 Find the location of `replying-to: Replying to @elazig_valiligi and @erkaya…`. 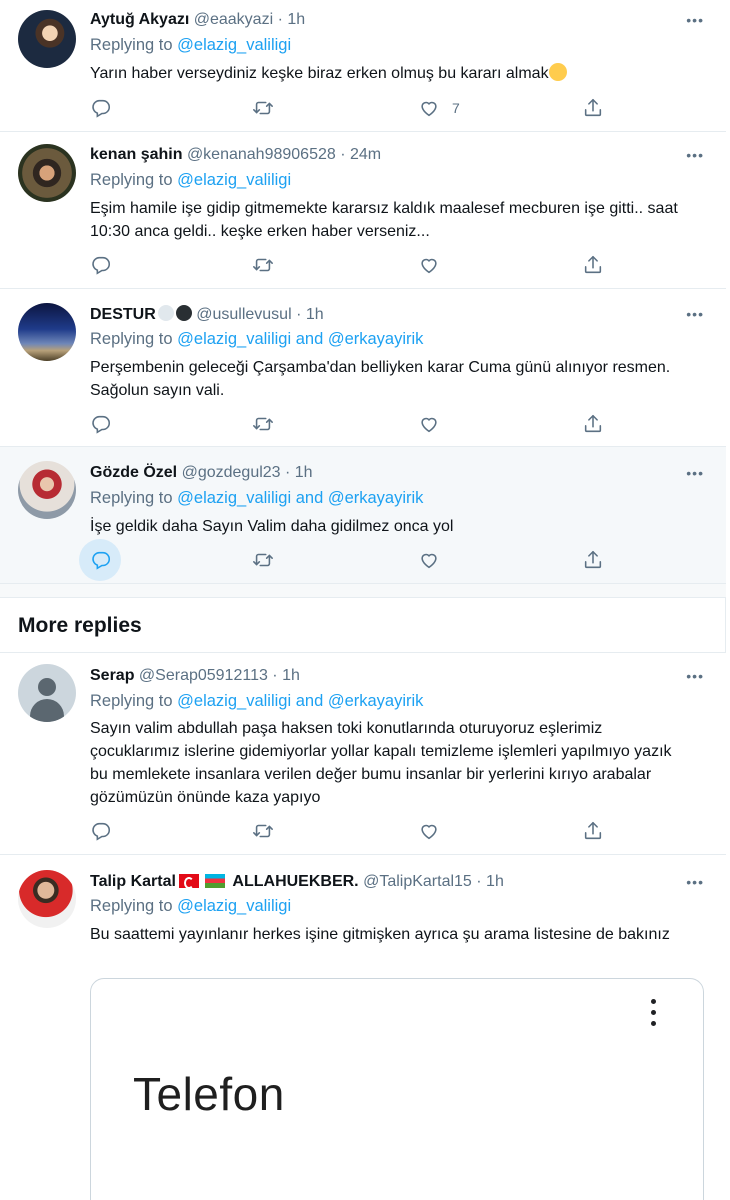

replying-to: Replying to @elazig_valiligi and @erkaya… is located at coordinates (256, 701).